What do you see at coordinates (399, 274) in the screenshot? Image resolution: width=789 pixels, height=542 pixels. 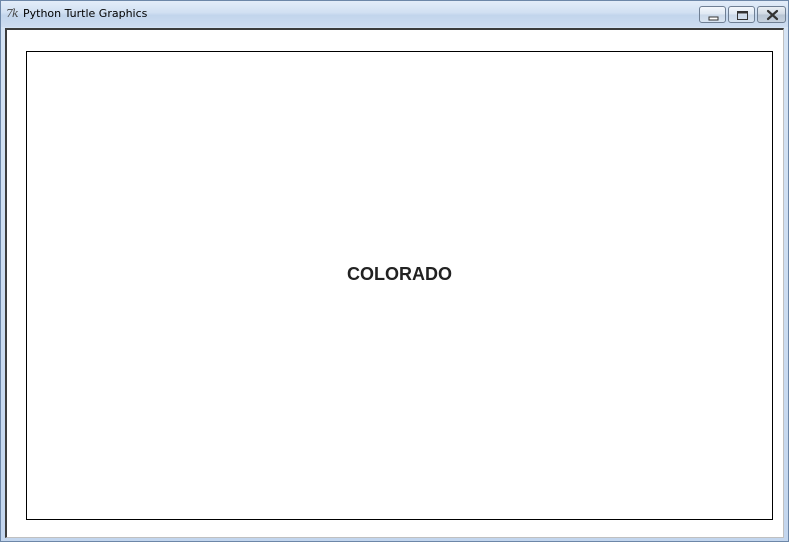 I see `canvas-text: COLORADO` at bounding box center [399, 274].